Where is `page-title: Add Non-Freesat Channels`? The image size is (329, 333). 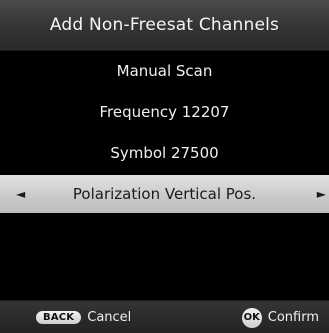
page-title: Add Non-Freesat Channels is located at coordinates (164, 25).